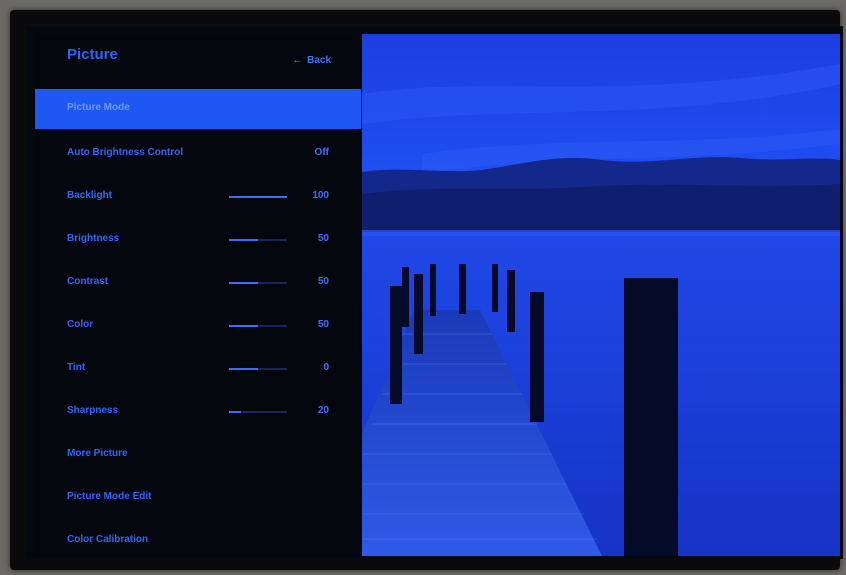 This screenshot has width=846, height=575. I want to click on menu-item-label: Tint, so click(76, 367).